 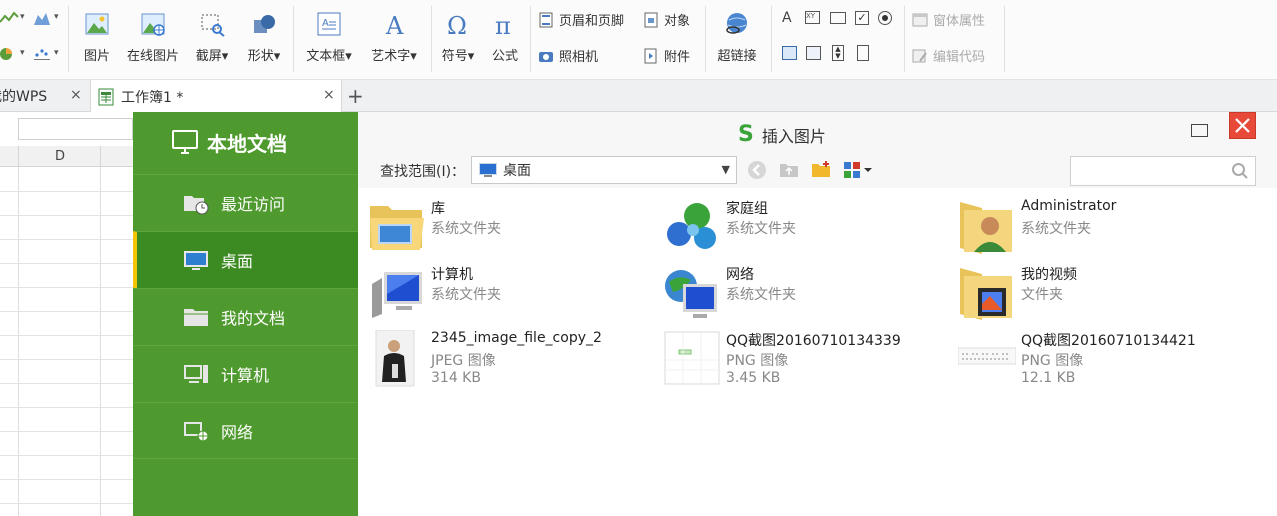 What do you see at coordinates (394, 32) in the screenshot?
I see `wordart-button: A 艺术字▾` at bounding box center [394, 32].